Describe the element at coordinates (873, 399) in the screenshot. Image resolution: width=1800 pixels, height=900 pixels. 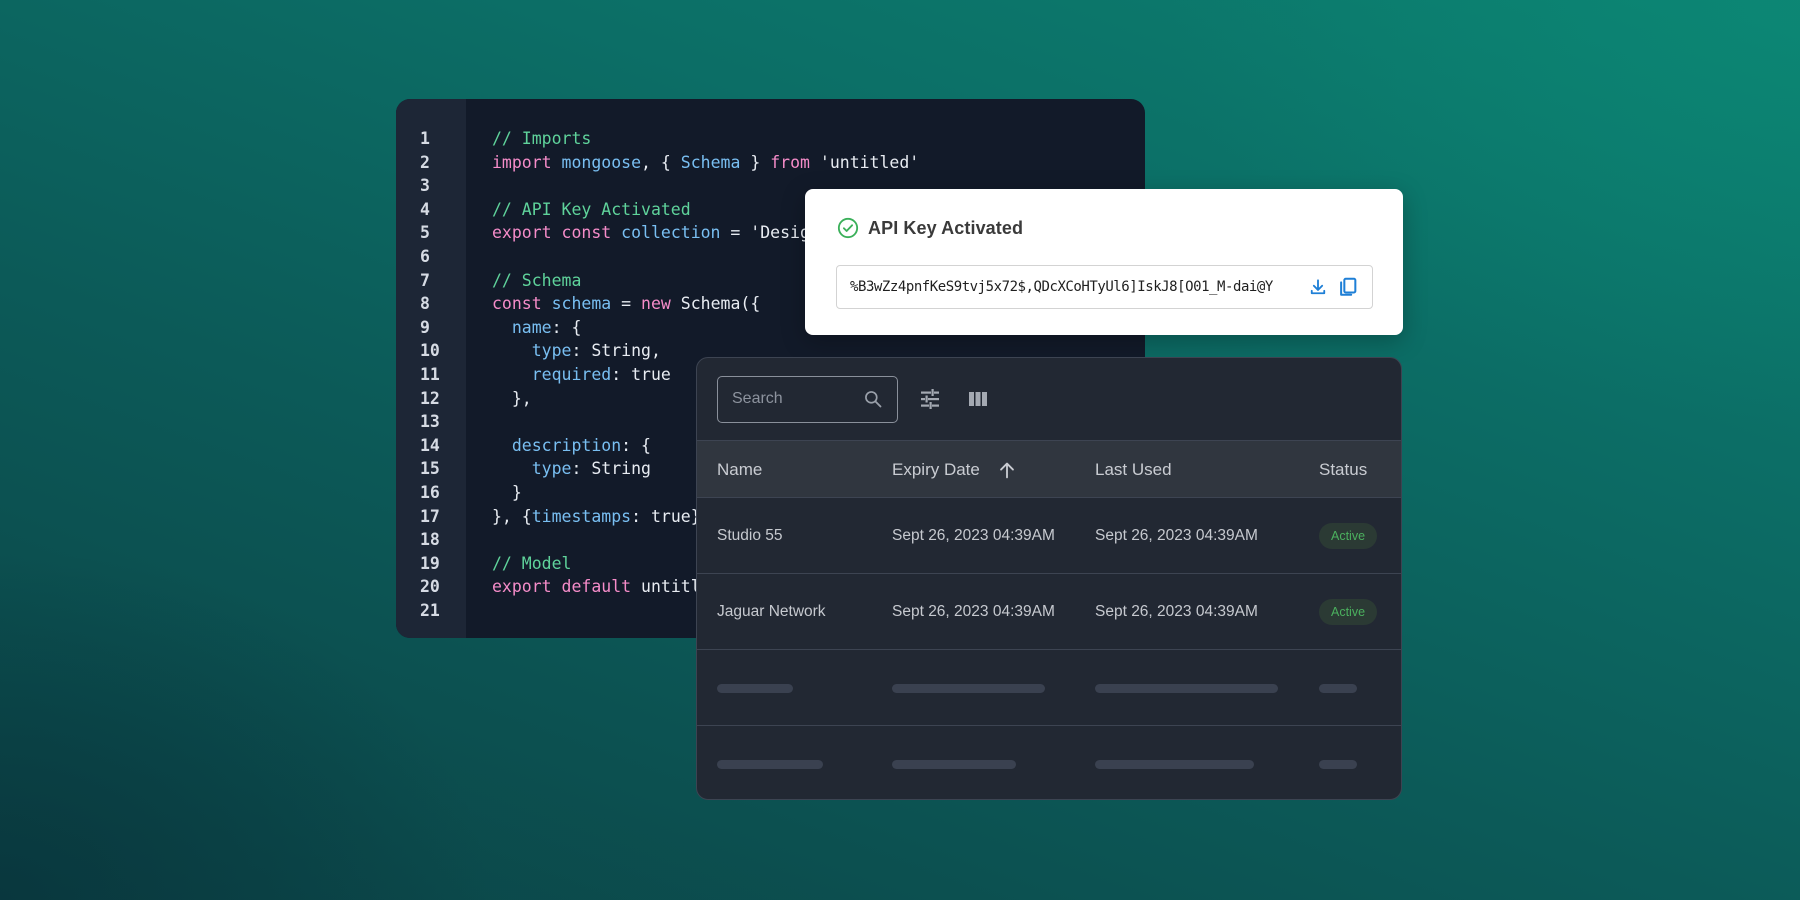
I see `search-icon` at that location.